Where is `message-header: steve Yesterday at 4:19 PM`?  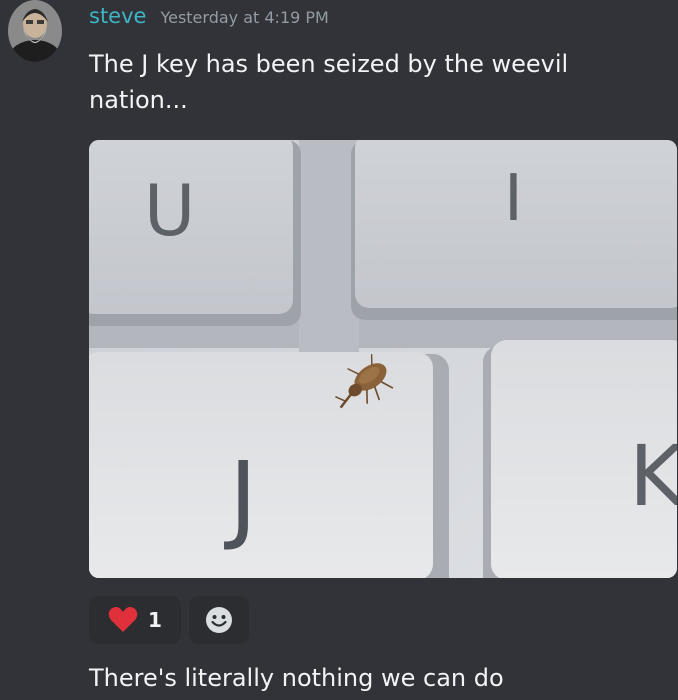
message-header: steve Yesterday at 4:19 PM is located at coordinates (209, 19).